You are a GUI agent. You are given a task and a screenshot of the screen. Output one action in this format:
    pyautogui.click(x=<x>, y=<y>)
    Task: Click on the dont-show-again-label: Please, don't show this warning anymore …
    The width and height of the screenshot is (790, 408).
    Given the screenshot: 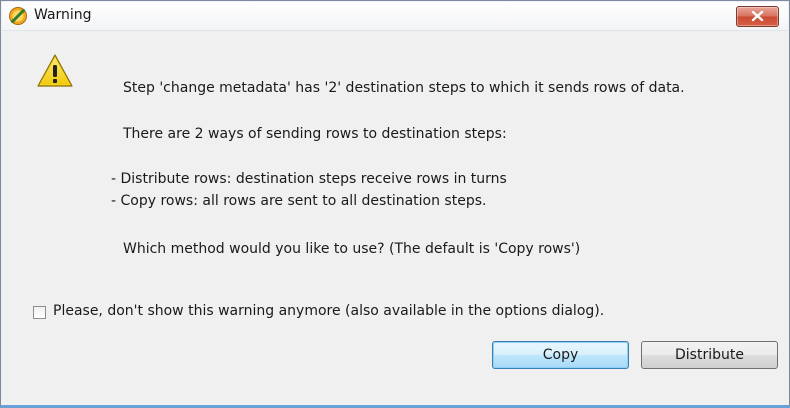 What is the action you would take?
    pyautogui.click(x=328, y=311)
    